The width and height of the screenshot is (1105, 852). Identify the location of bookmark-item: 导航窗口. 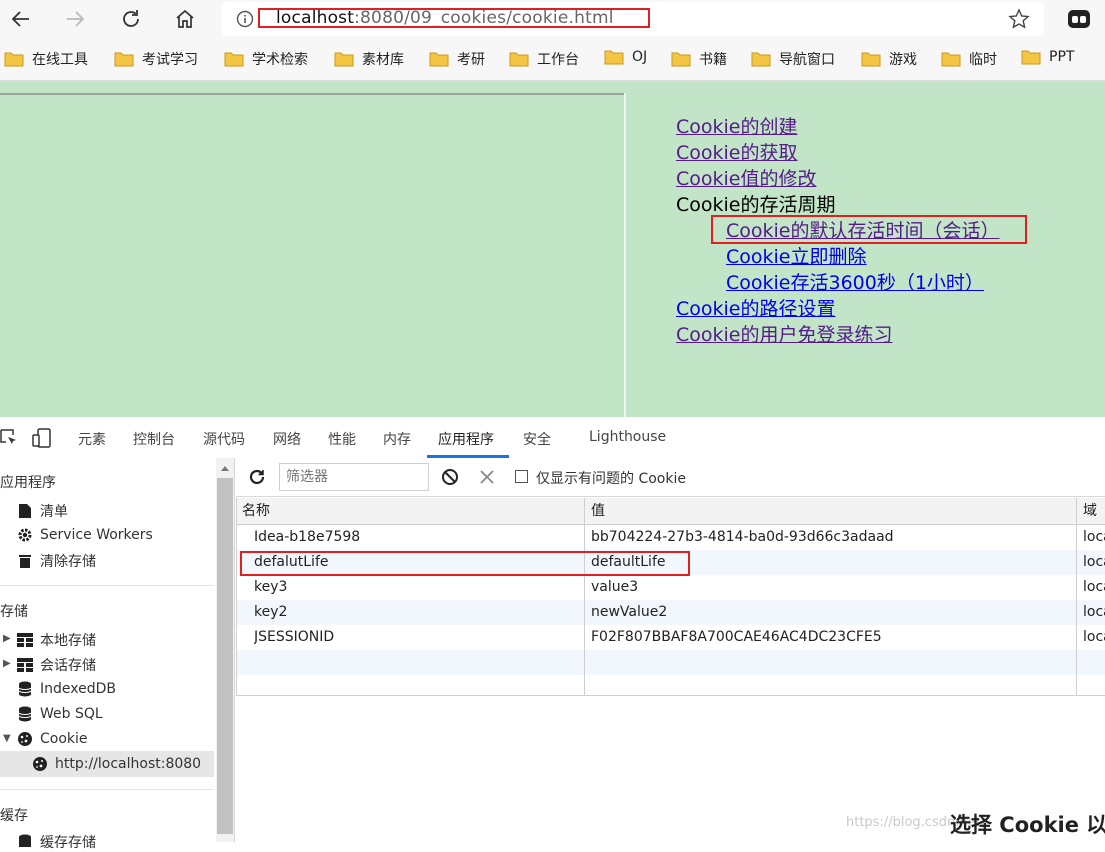
(793, 59).